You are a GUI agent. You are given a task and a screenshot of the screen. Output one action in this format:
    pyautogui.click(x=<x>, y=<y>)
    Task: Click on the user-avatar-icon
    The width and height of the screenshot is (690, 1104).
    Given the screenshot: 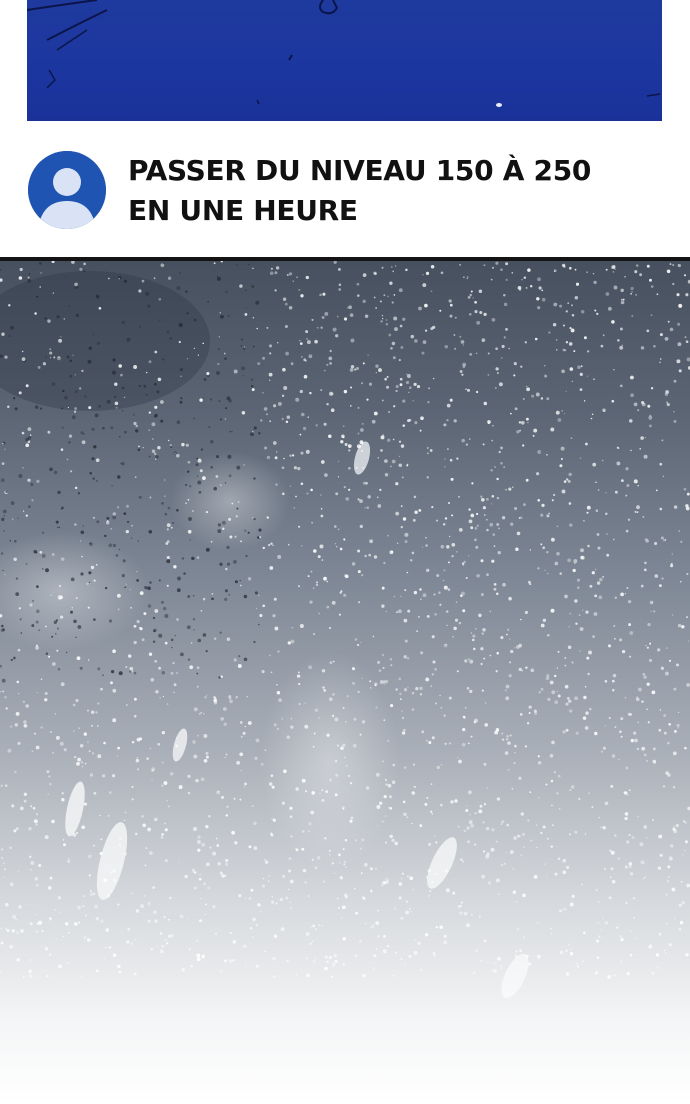 What is the action you would take?
    pyautogui.click(x=67, y=190)
    